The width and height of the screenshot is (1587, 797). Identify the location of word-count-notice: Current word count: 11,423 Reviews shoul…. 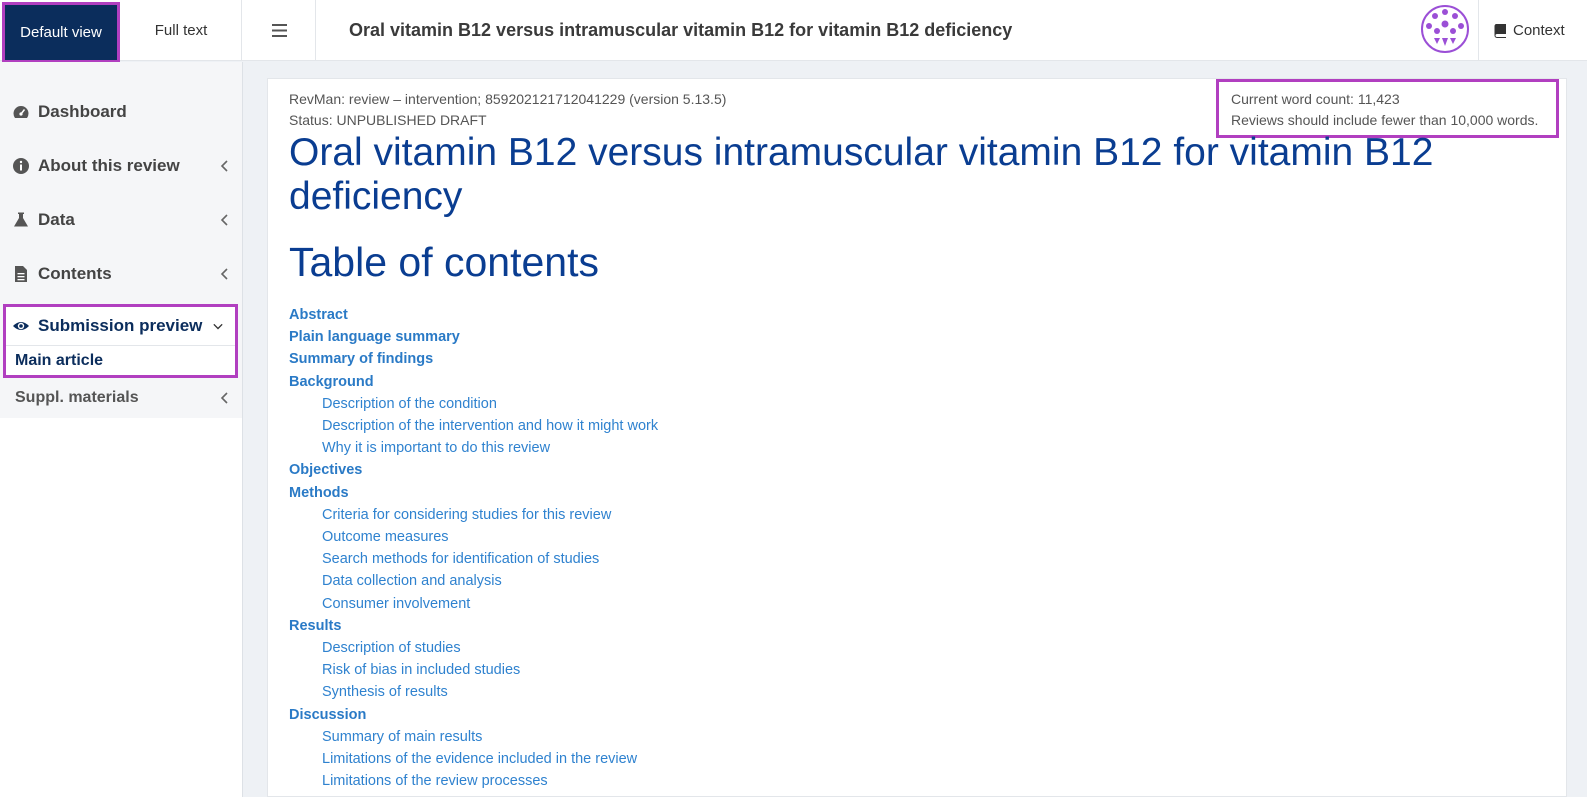
(1387, 108).